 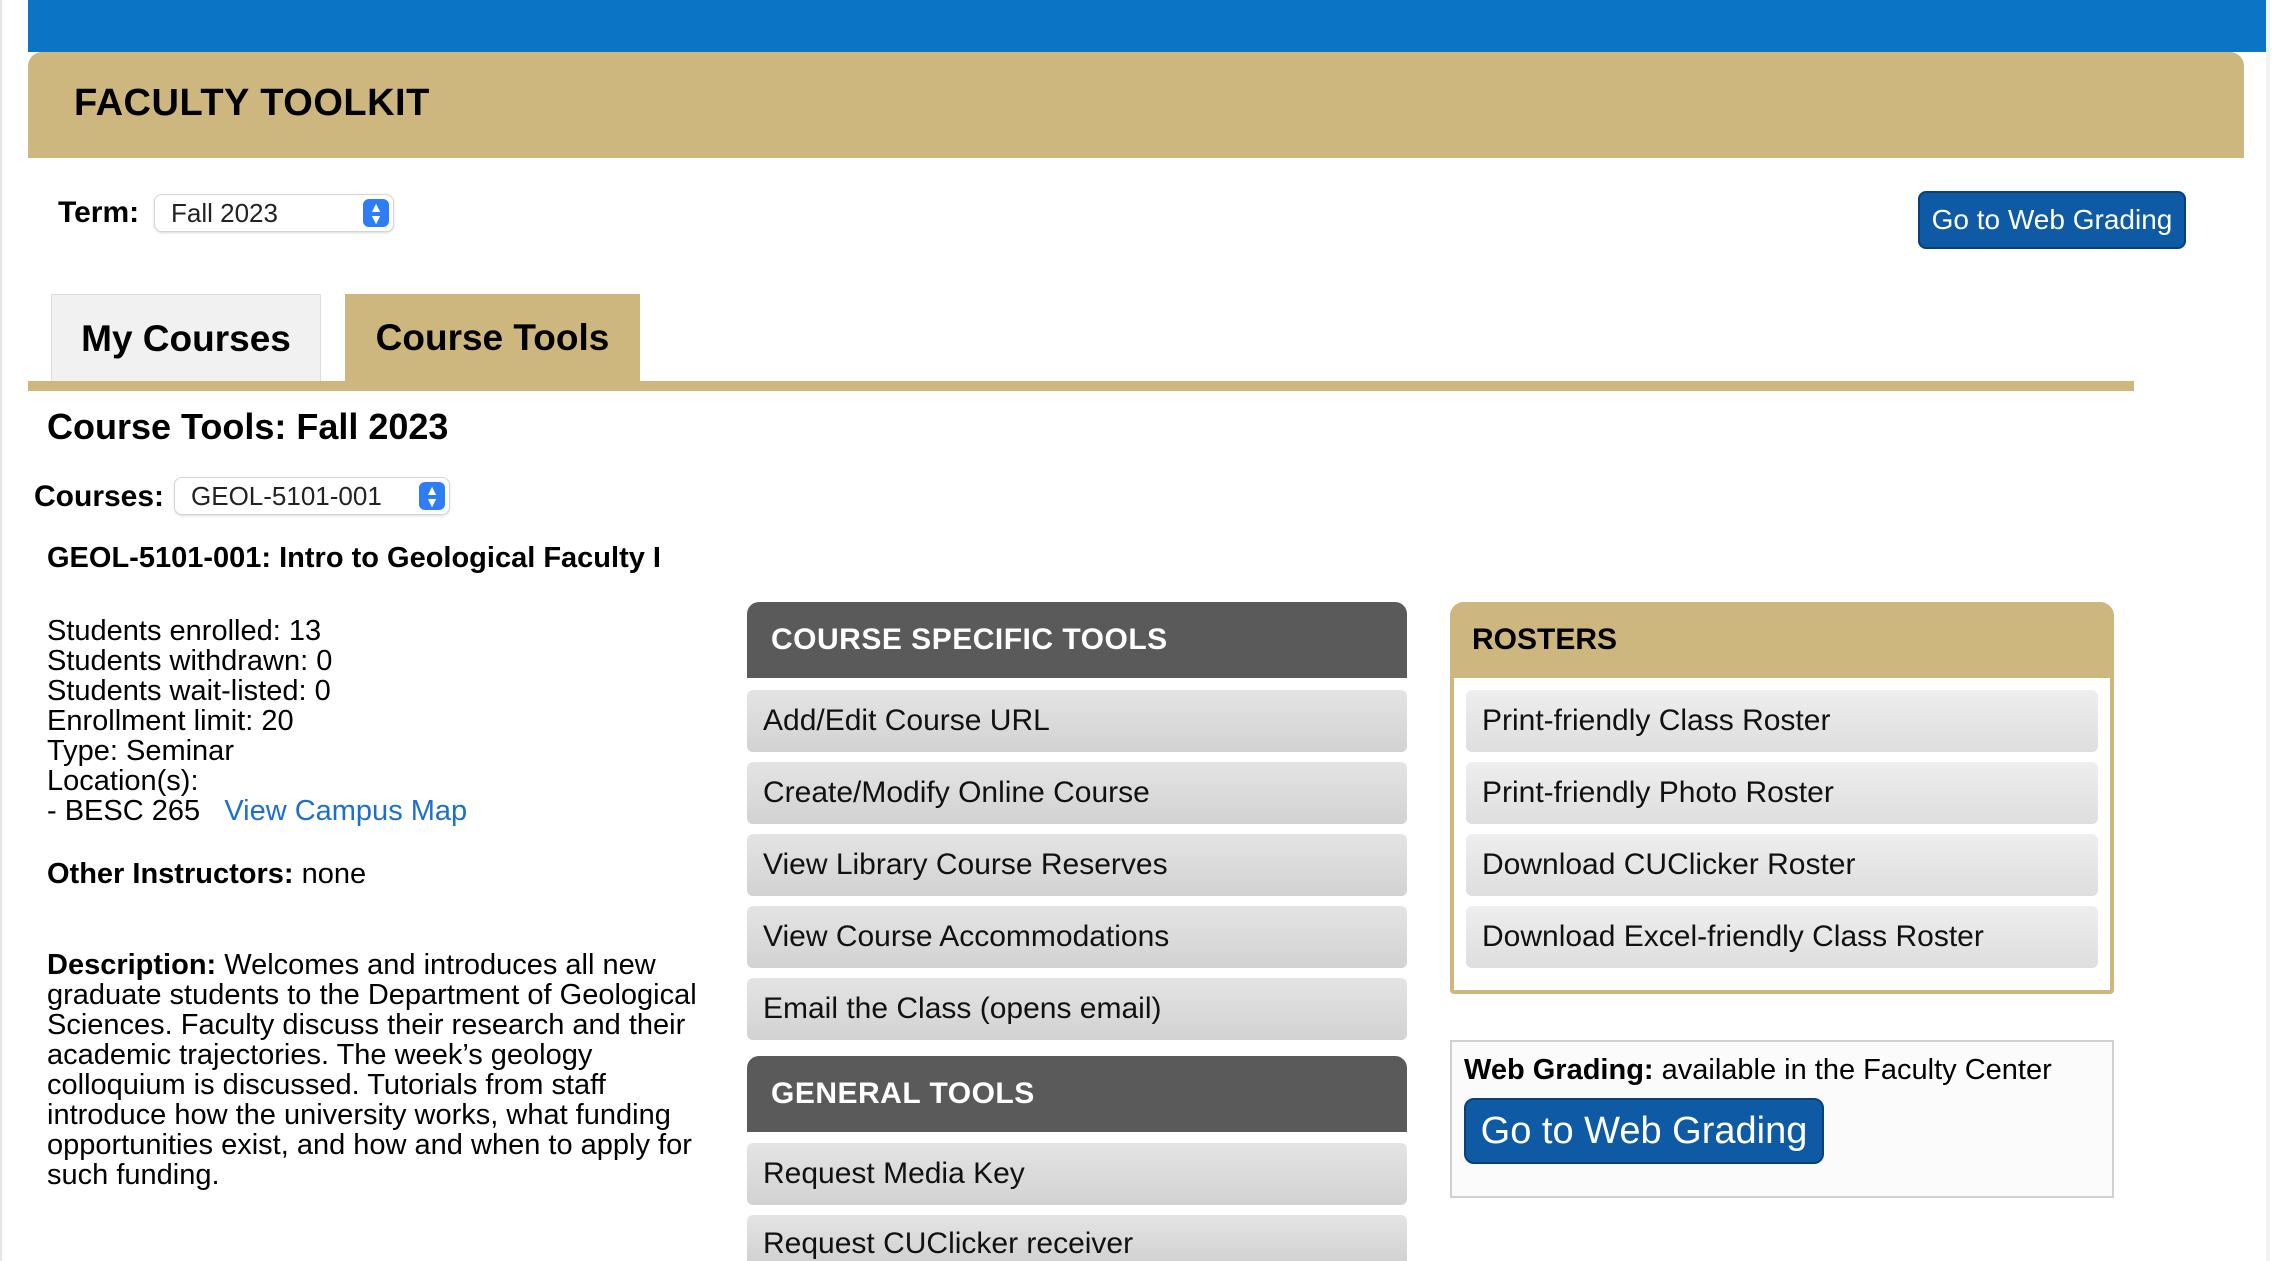 I want to click on email-the-class-button: Email the Class (opens email), so click(x=1077, y=1009).